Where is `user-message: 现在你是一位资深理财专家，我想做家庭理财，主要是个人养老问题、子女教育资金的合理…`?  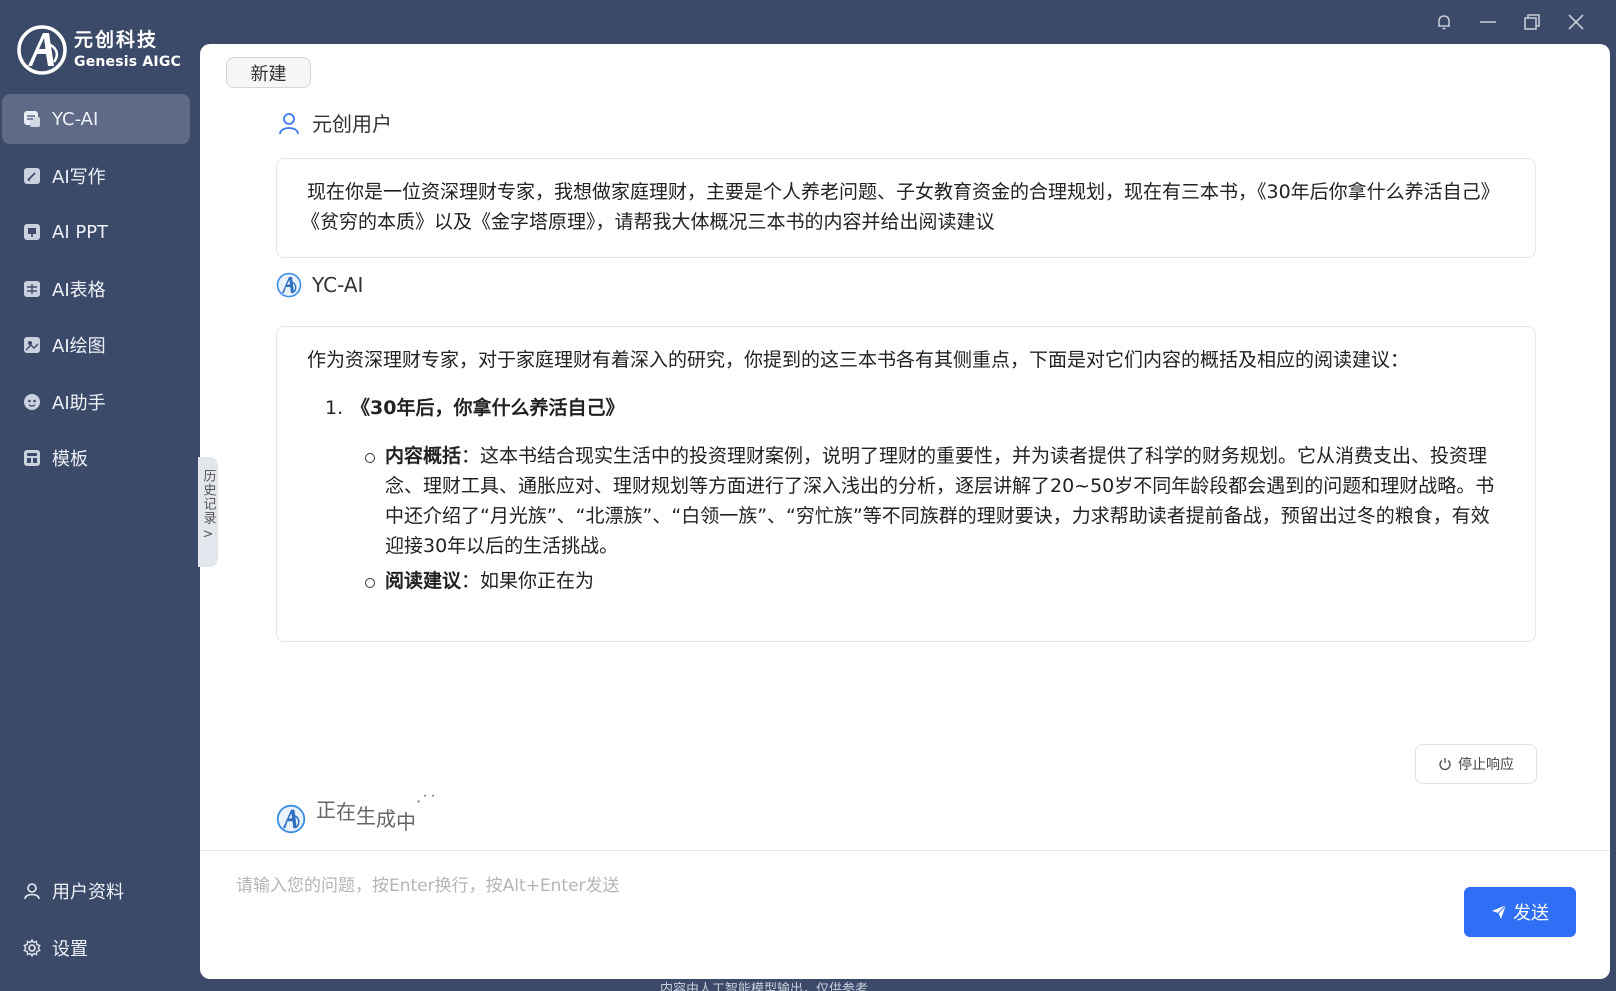
user-message: 现在你是一位资深理财专家，我想做家庭理财，主要是个人养老问题、子女教育资金的合理… is located at coordinates (906, 208).